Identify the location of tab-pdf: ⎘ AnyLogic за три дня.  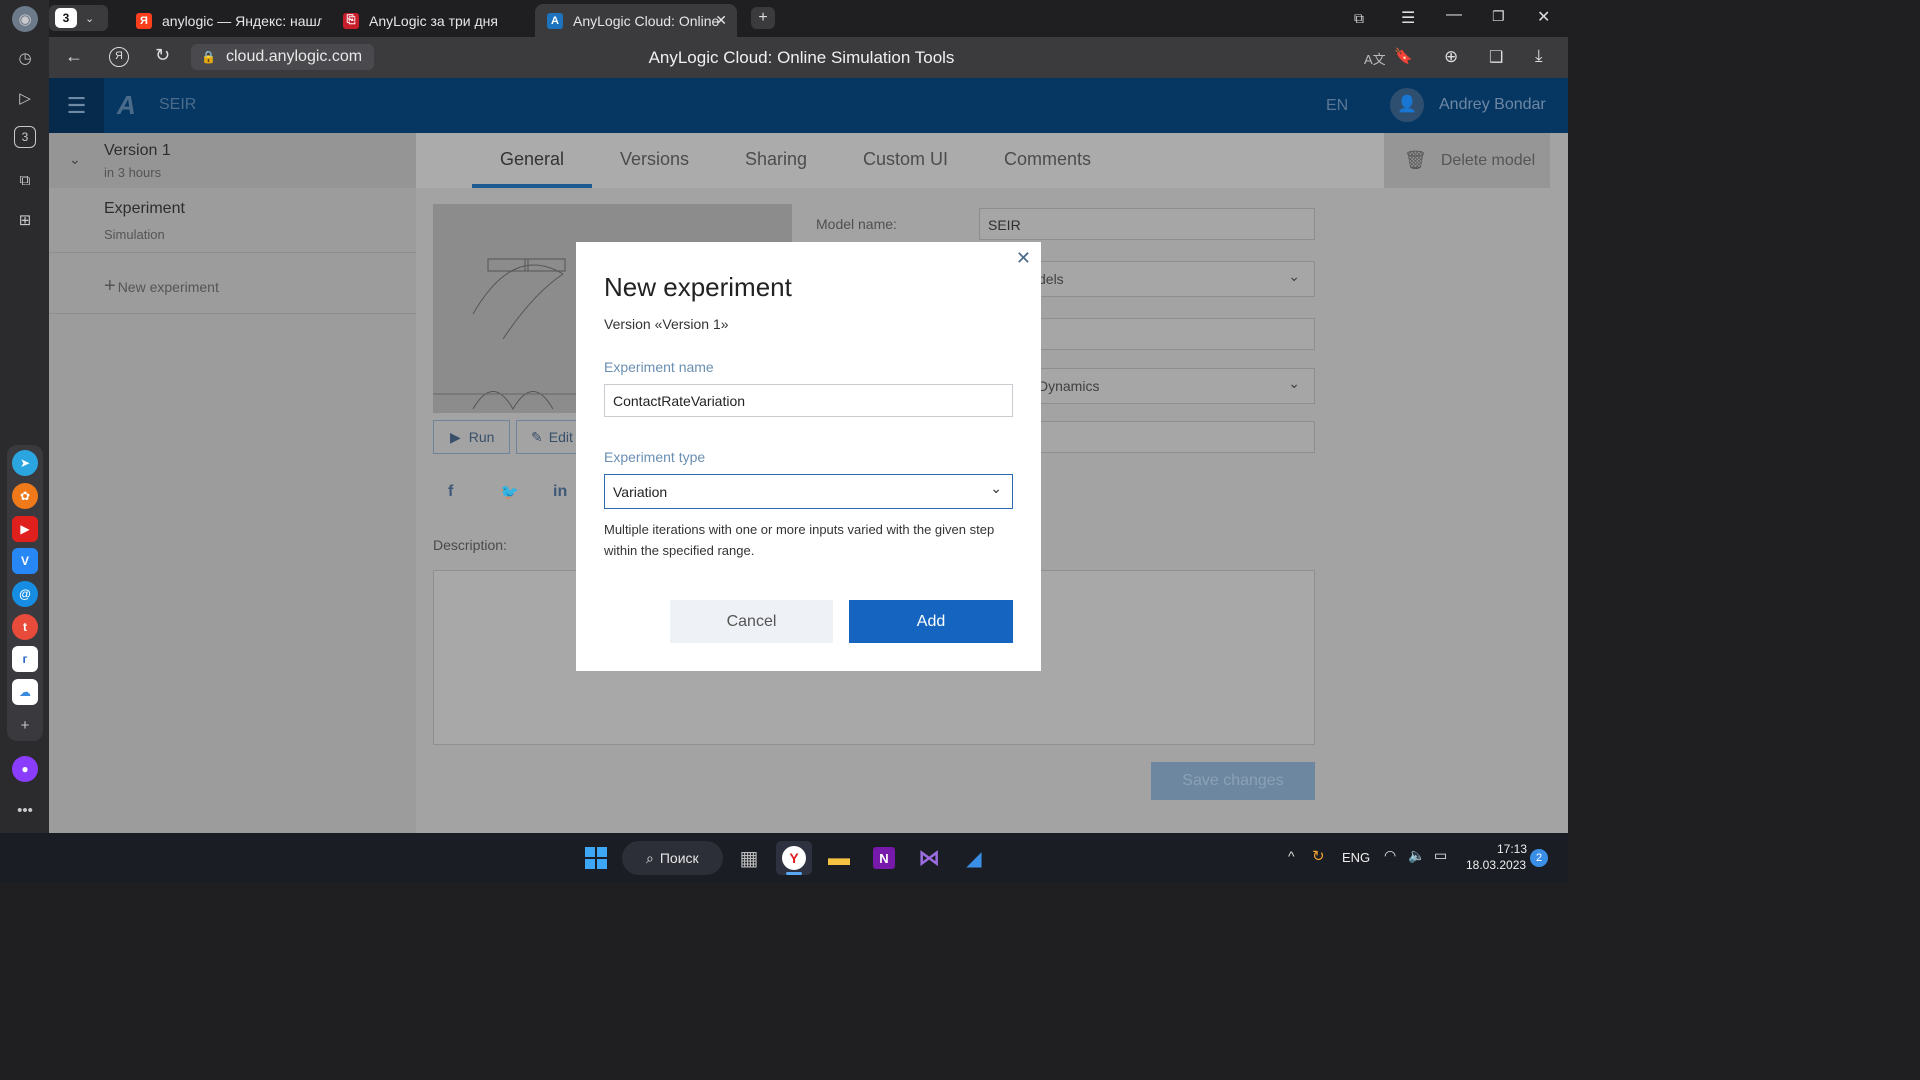
(431, 20).